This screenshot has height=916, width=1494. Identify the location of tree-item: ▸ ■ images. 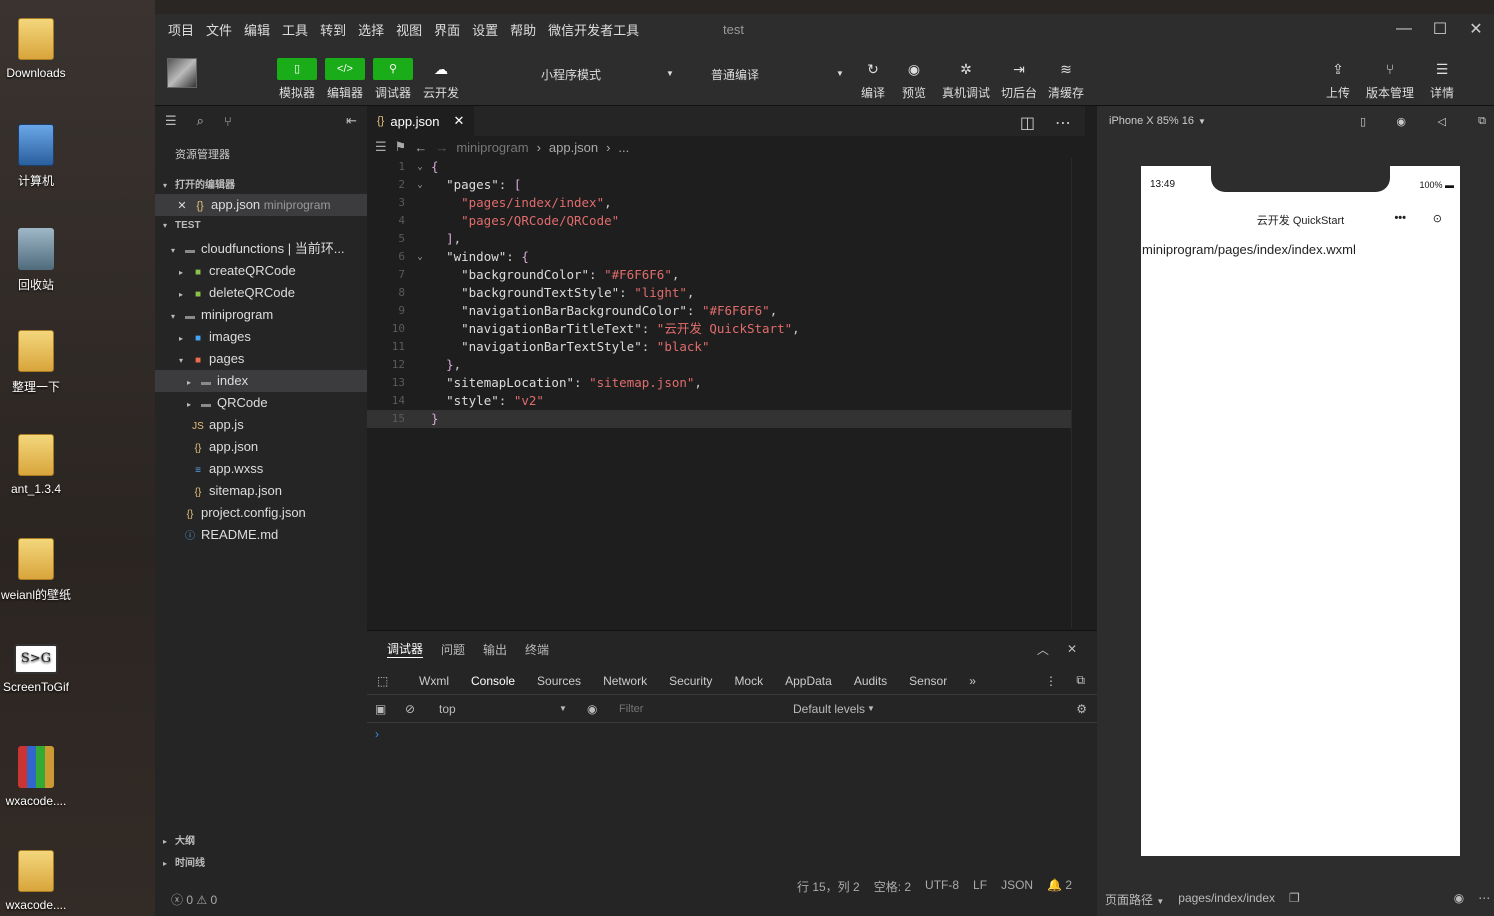
(261, 337).